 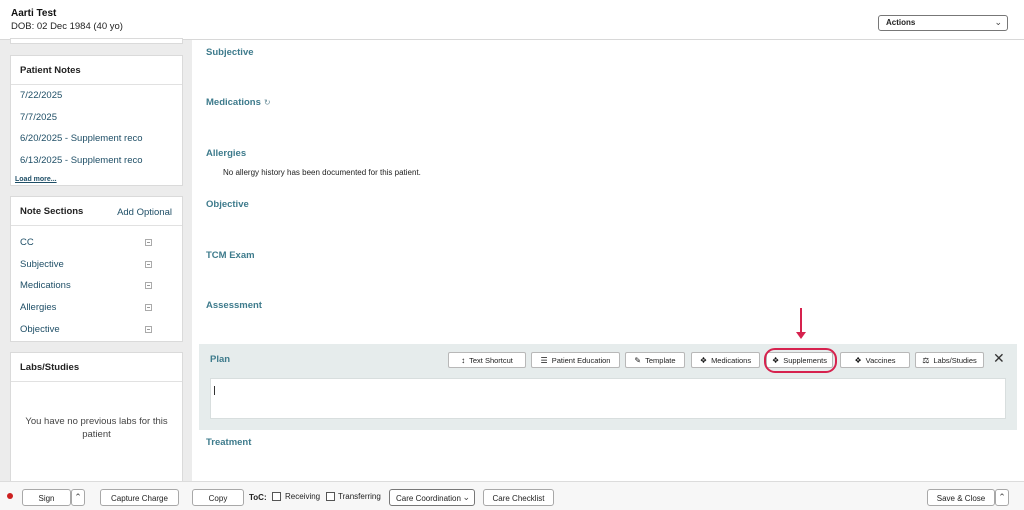 I want to click on close-icon: ✕, so click(x=999, y=358).